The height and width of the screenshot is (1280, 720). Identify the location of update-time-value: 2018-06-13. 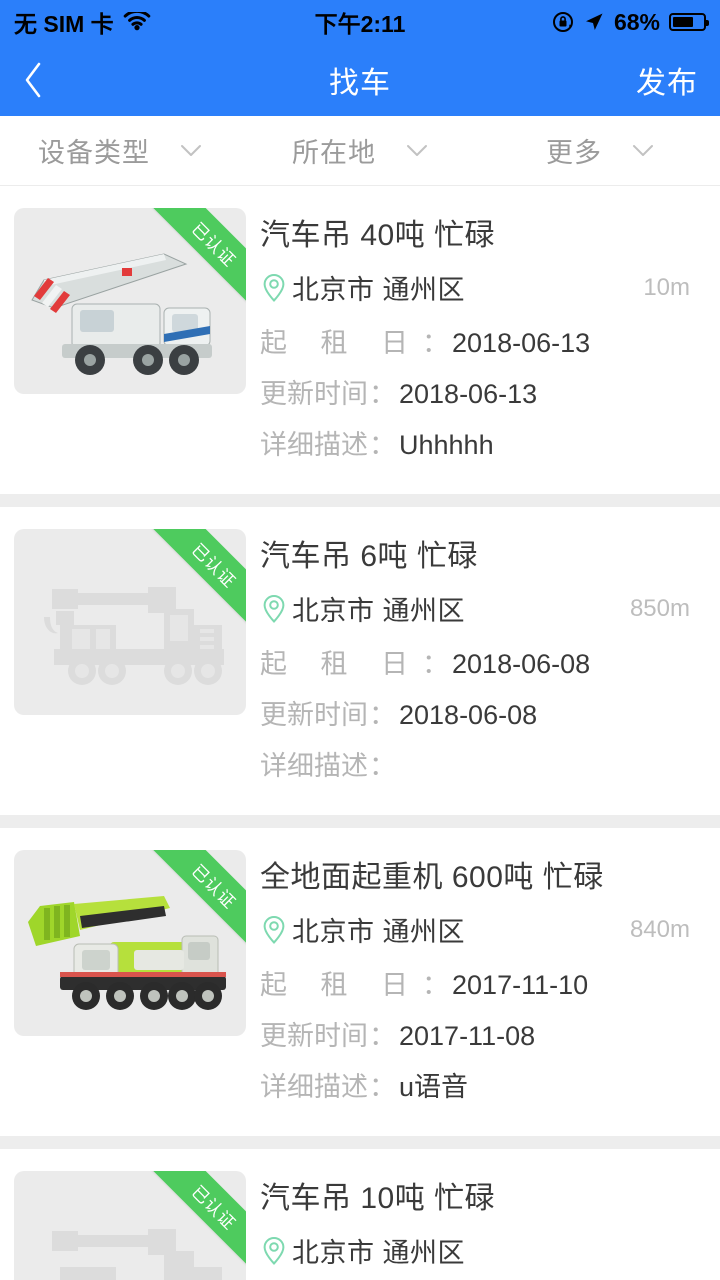
(468, 394).